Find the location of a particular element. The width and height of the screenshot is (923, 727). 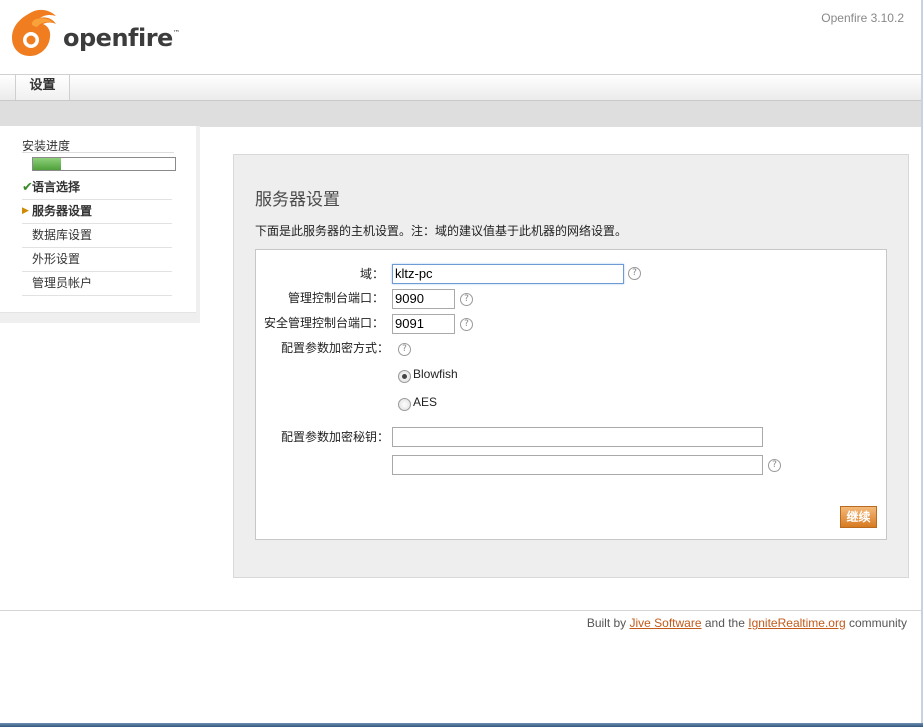

divider is located at coordinates (98, 152).